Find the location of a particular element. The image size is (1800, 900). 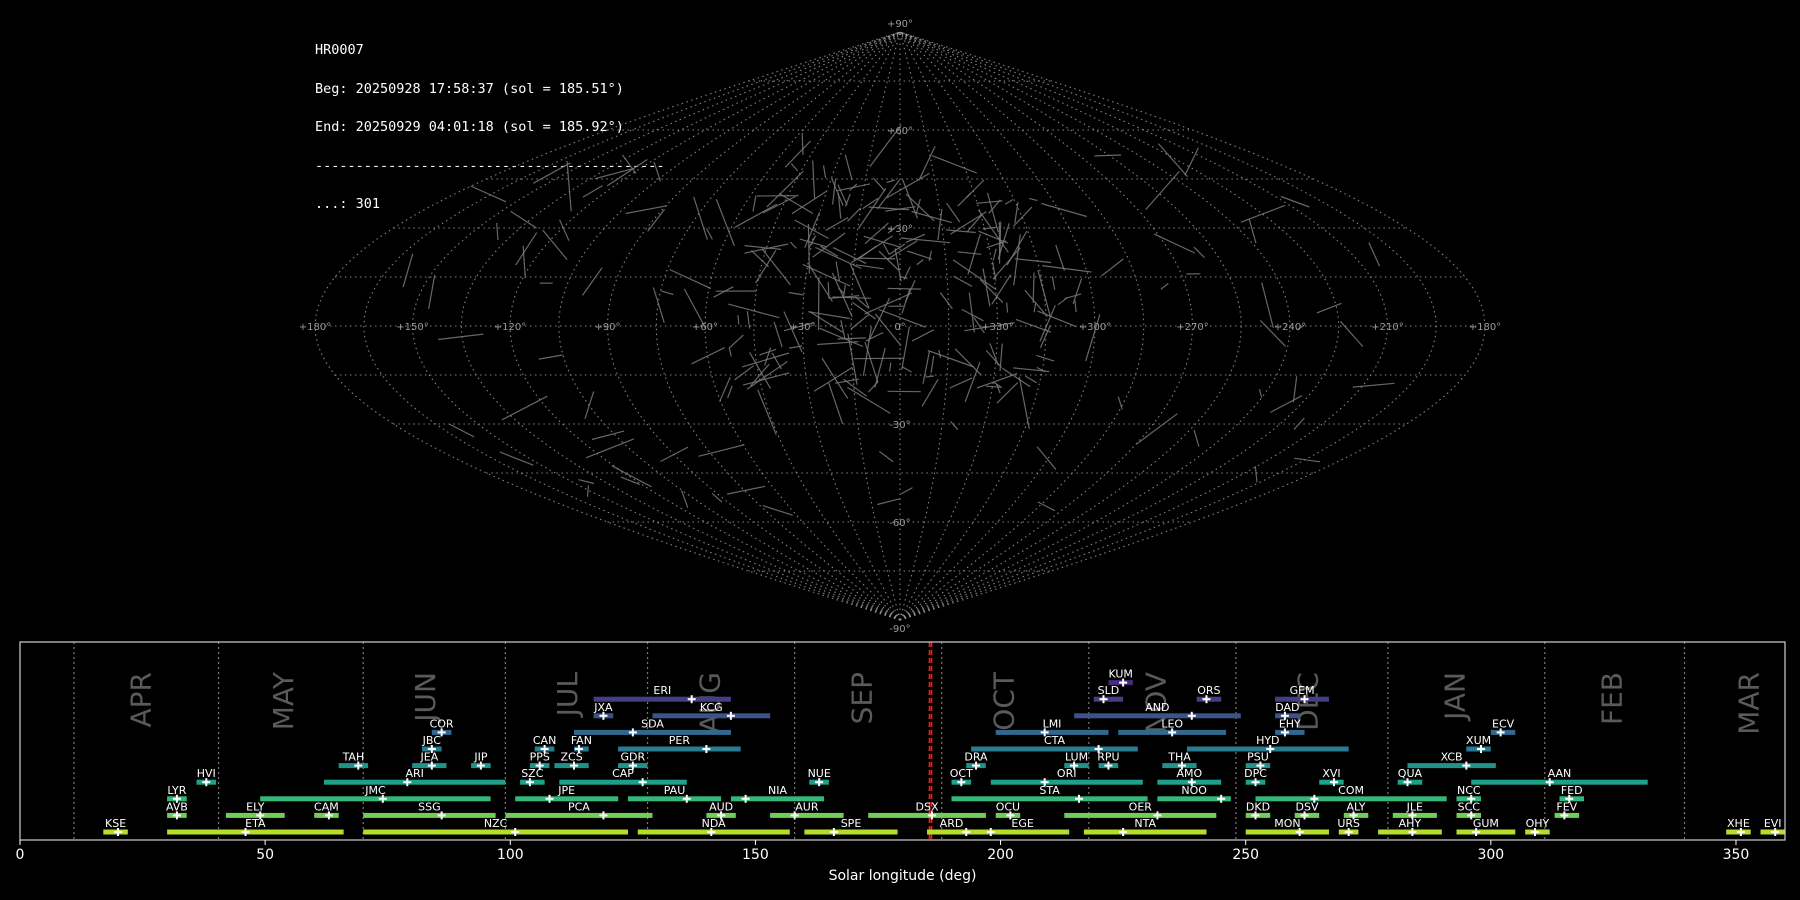

shower-mon: MON is located at coordinates (1287, 826).